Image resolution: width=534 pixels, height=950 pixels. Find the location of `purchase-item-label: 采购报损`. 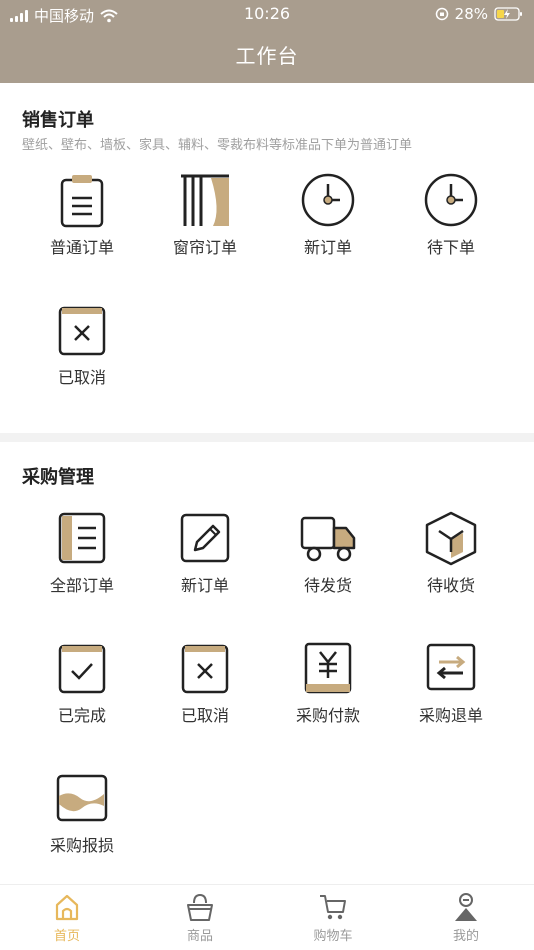

purchase-item-label: 采购报损 is located at coordinates (81, 845).